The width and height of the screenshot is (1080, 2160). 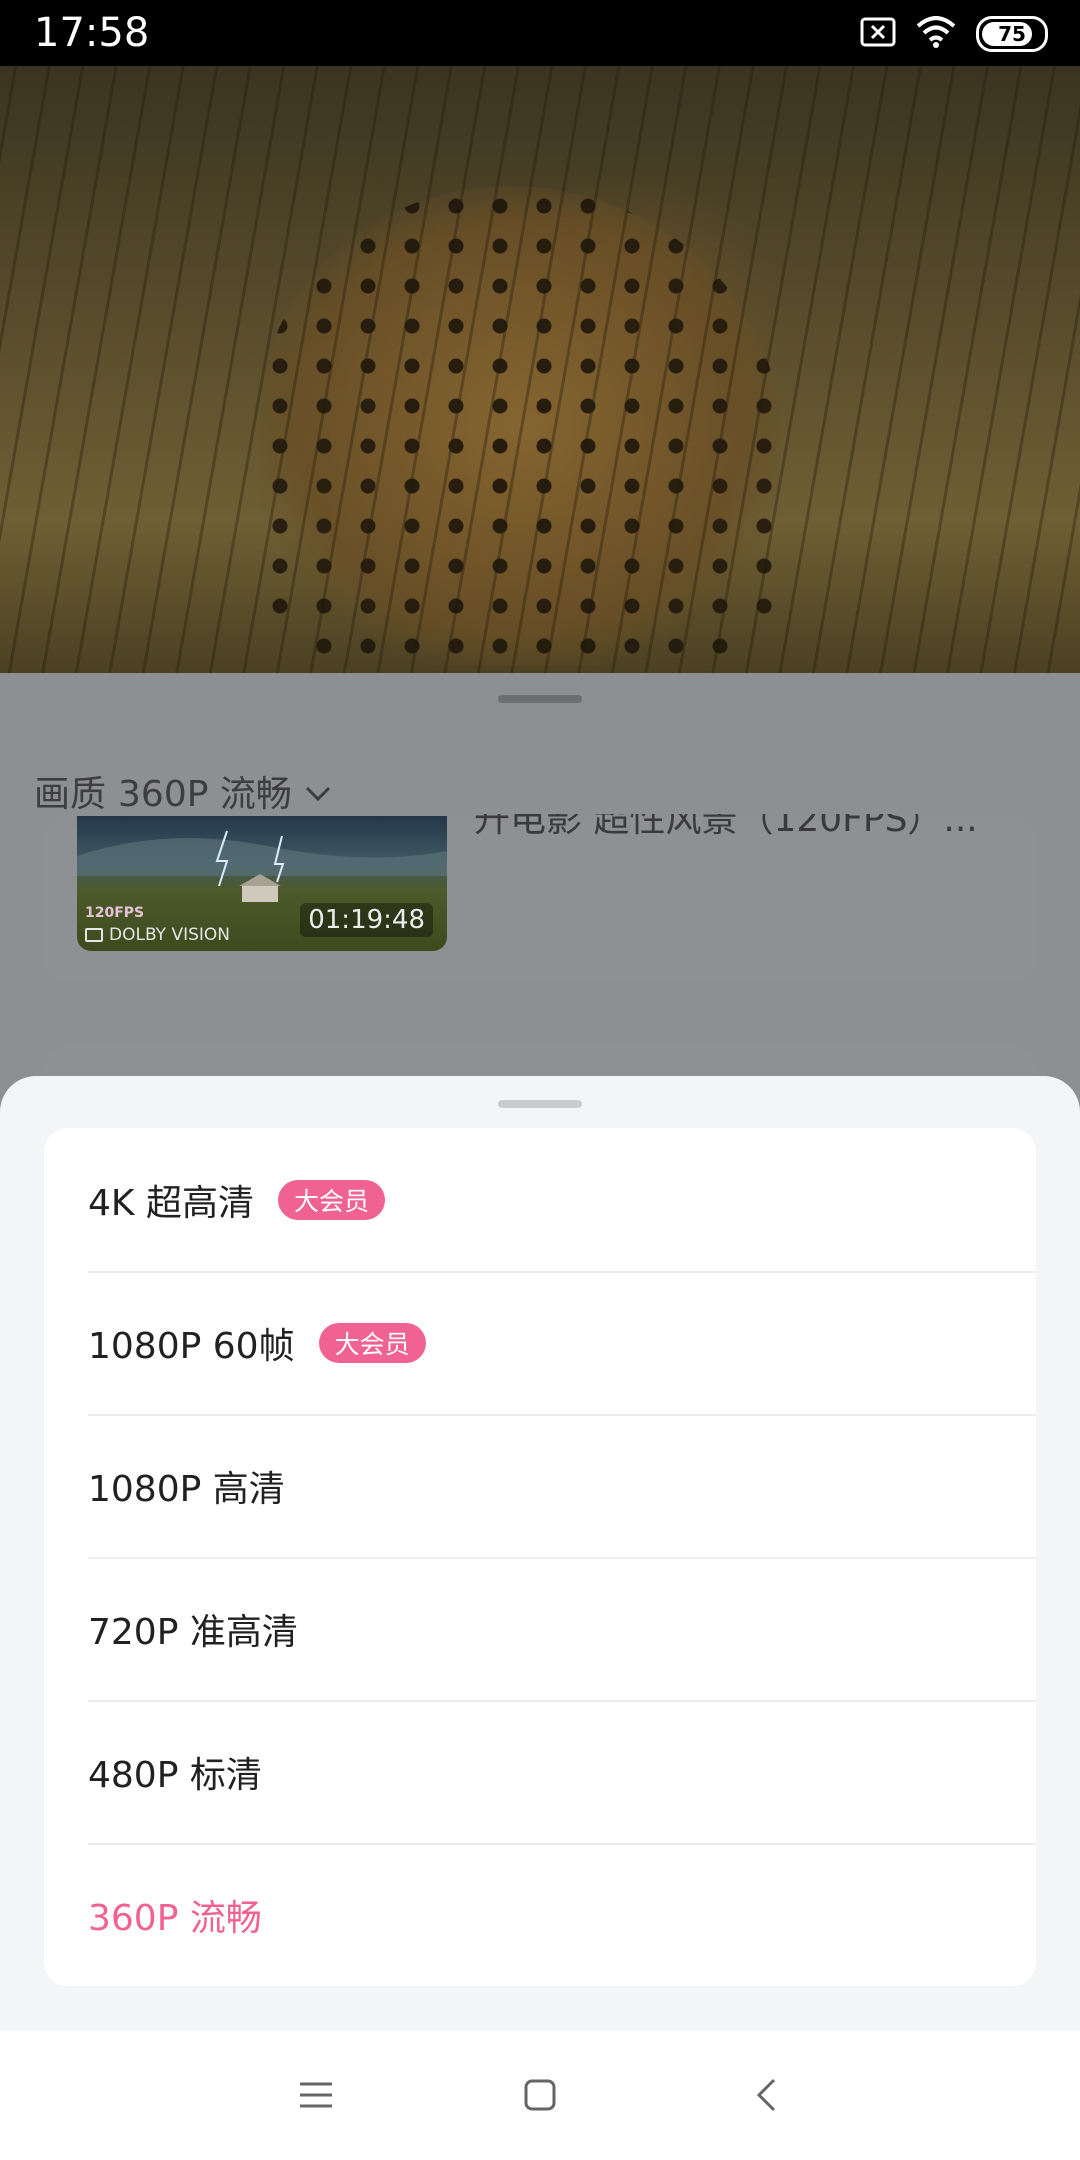 What do you see at coordinates (186, 1489) in the screenshot?
I see `option-label: 1080P 高清` at bounding box center [186, 1489].